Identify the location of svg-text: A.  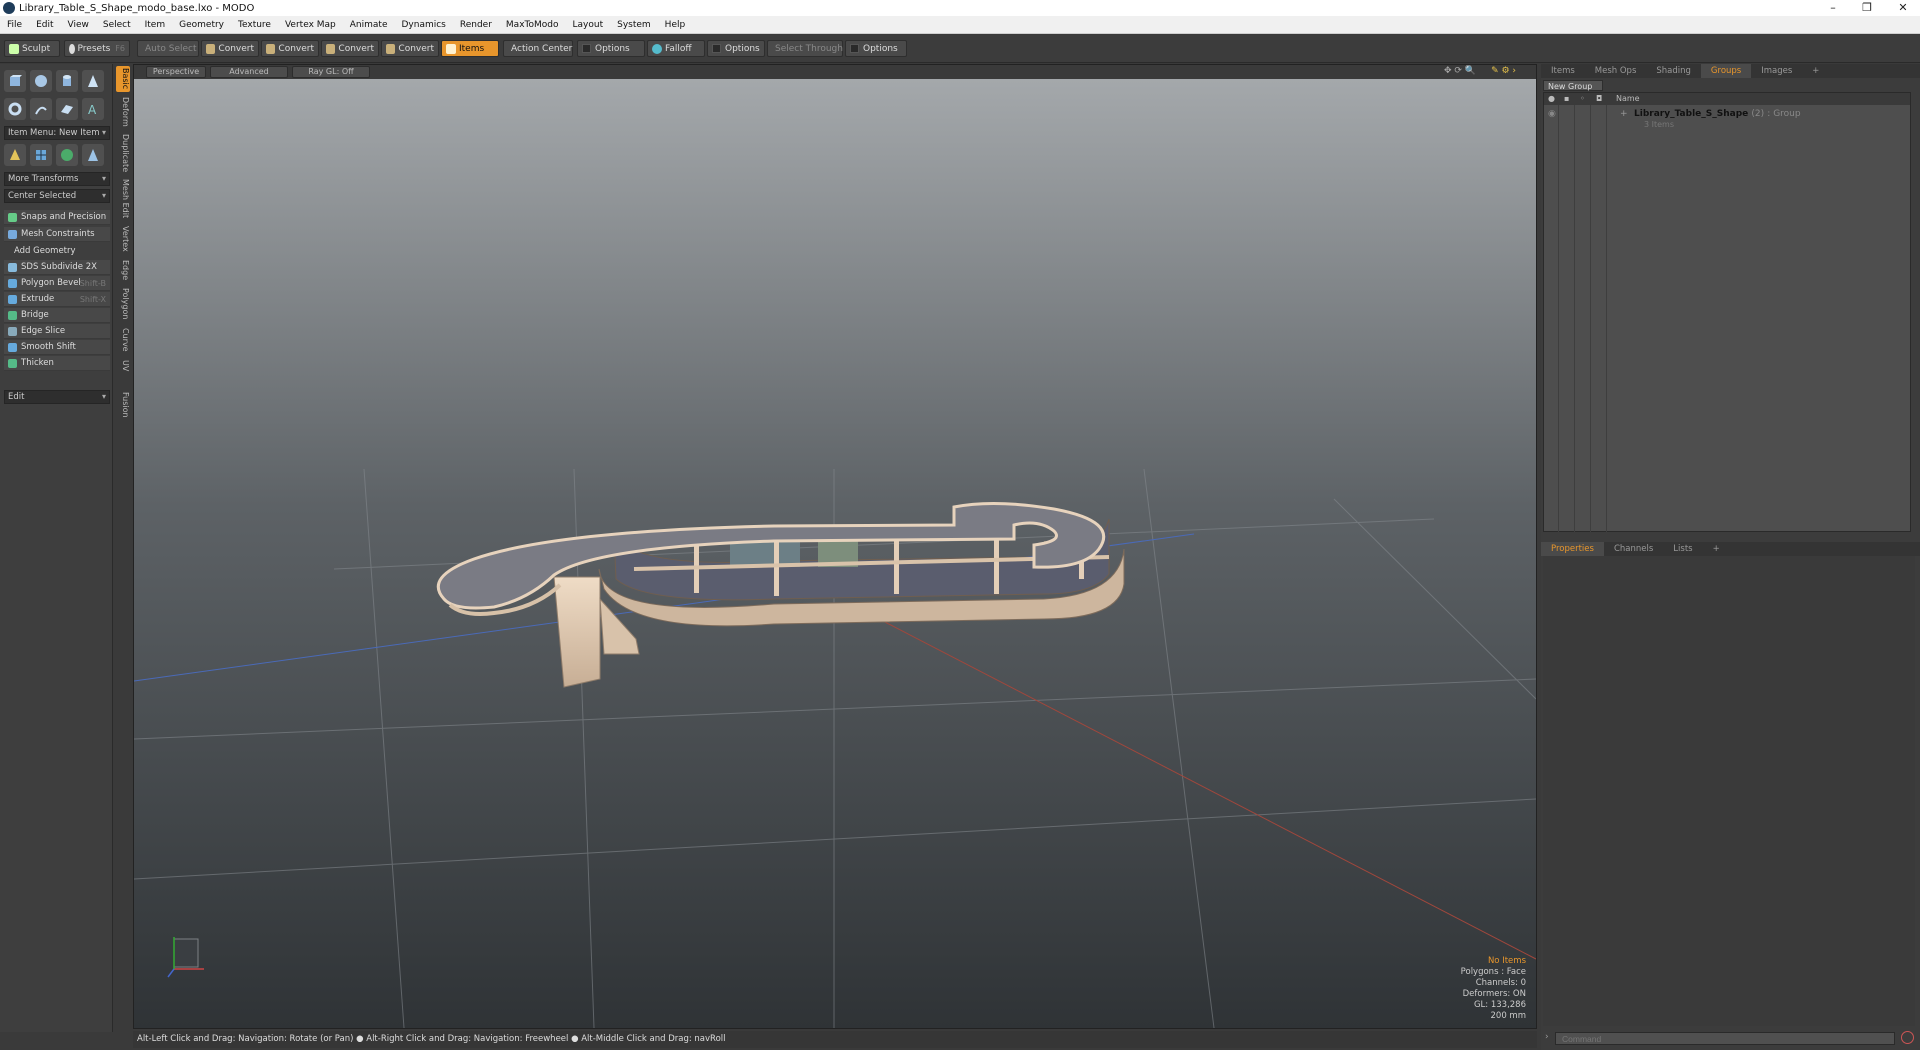
(92, 109).